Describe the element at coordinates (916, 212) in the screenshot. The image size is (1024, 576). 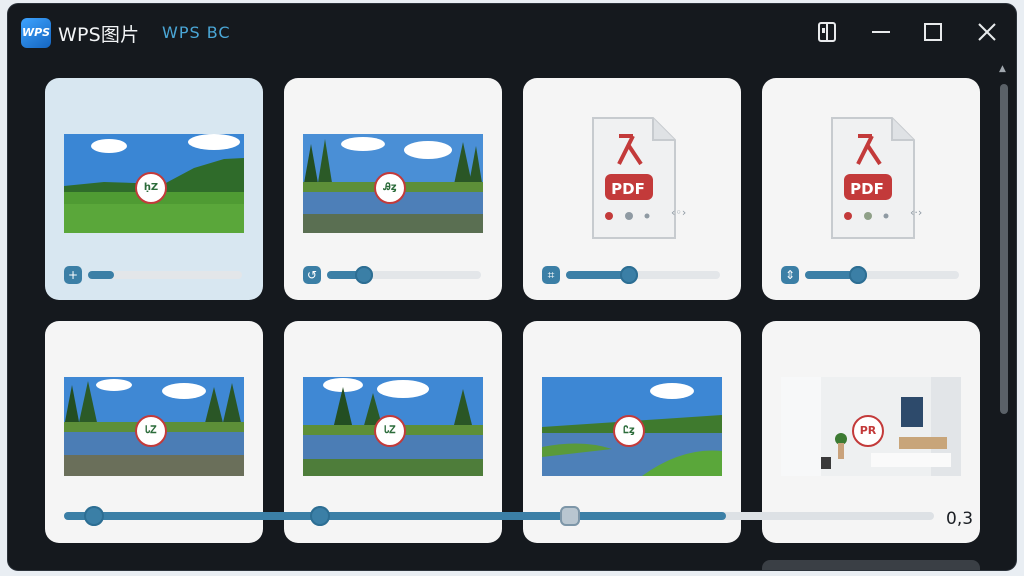
I see `pdf-side-mark: ‹·›` at that location.